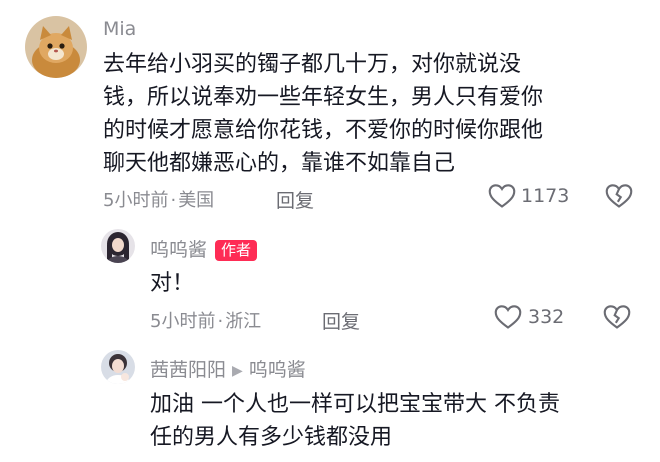 This screenshot has height=462, width=660. What do you see at coordinates (228, 368) in the screenshot?
I see `reply-header: 茜茜阳阳 ▶ 呜呜酱` at bounding box center [228, 368].